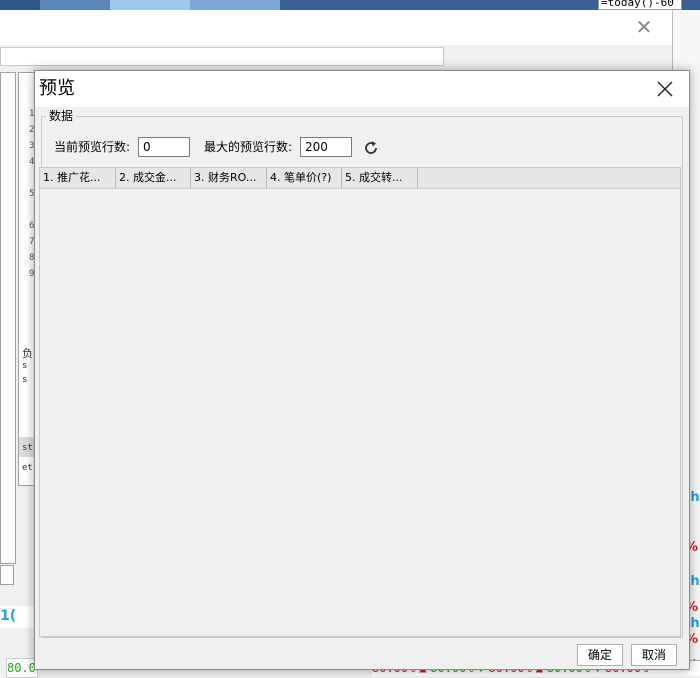 The image size is (700, 678). Describe the element at coordinates (57, 88) in the screenshot. I see `dialog-title: 预览` at that location.